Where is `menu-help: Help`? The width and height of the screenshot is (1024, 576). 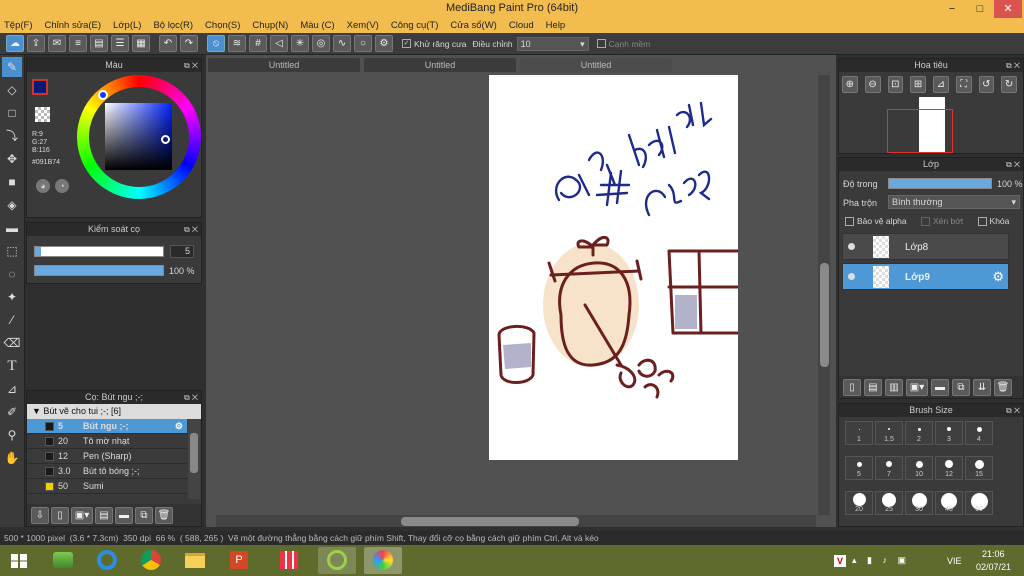 menu-help: Help is located at coordinates (556, 25).